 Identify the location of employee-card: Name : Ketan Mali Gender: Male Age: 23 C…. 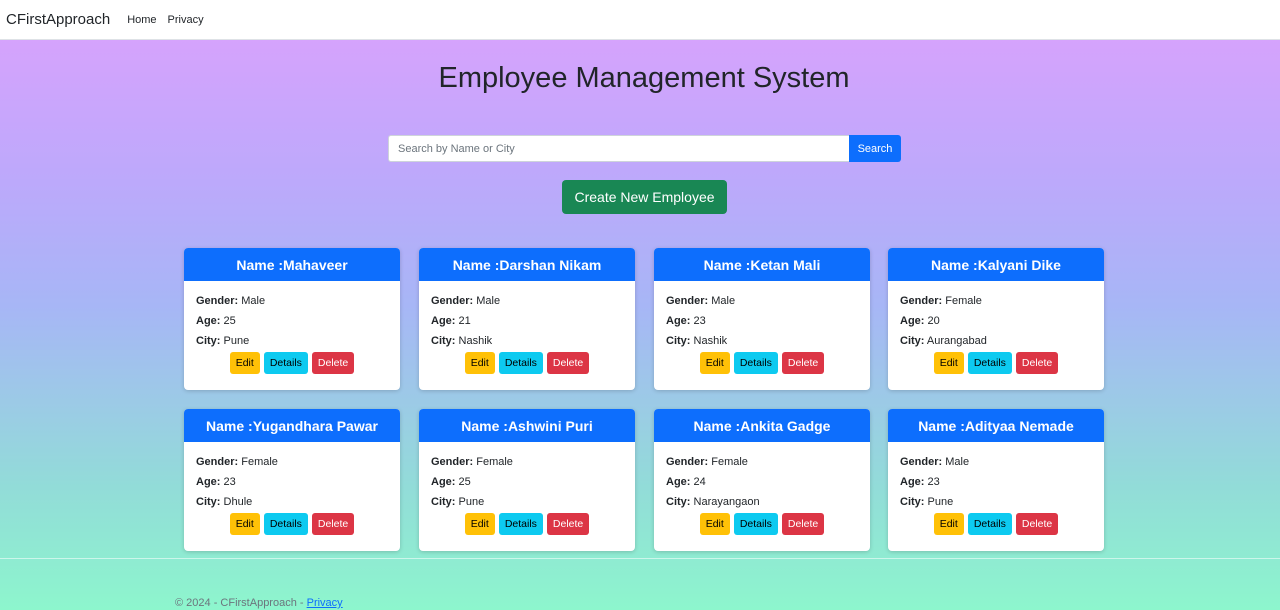
(762, 319).